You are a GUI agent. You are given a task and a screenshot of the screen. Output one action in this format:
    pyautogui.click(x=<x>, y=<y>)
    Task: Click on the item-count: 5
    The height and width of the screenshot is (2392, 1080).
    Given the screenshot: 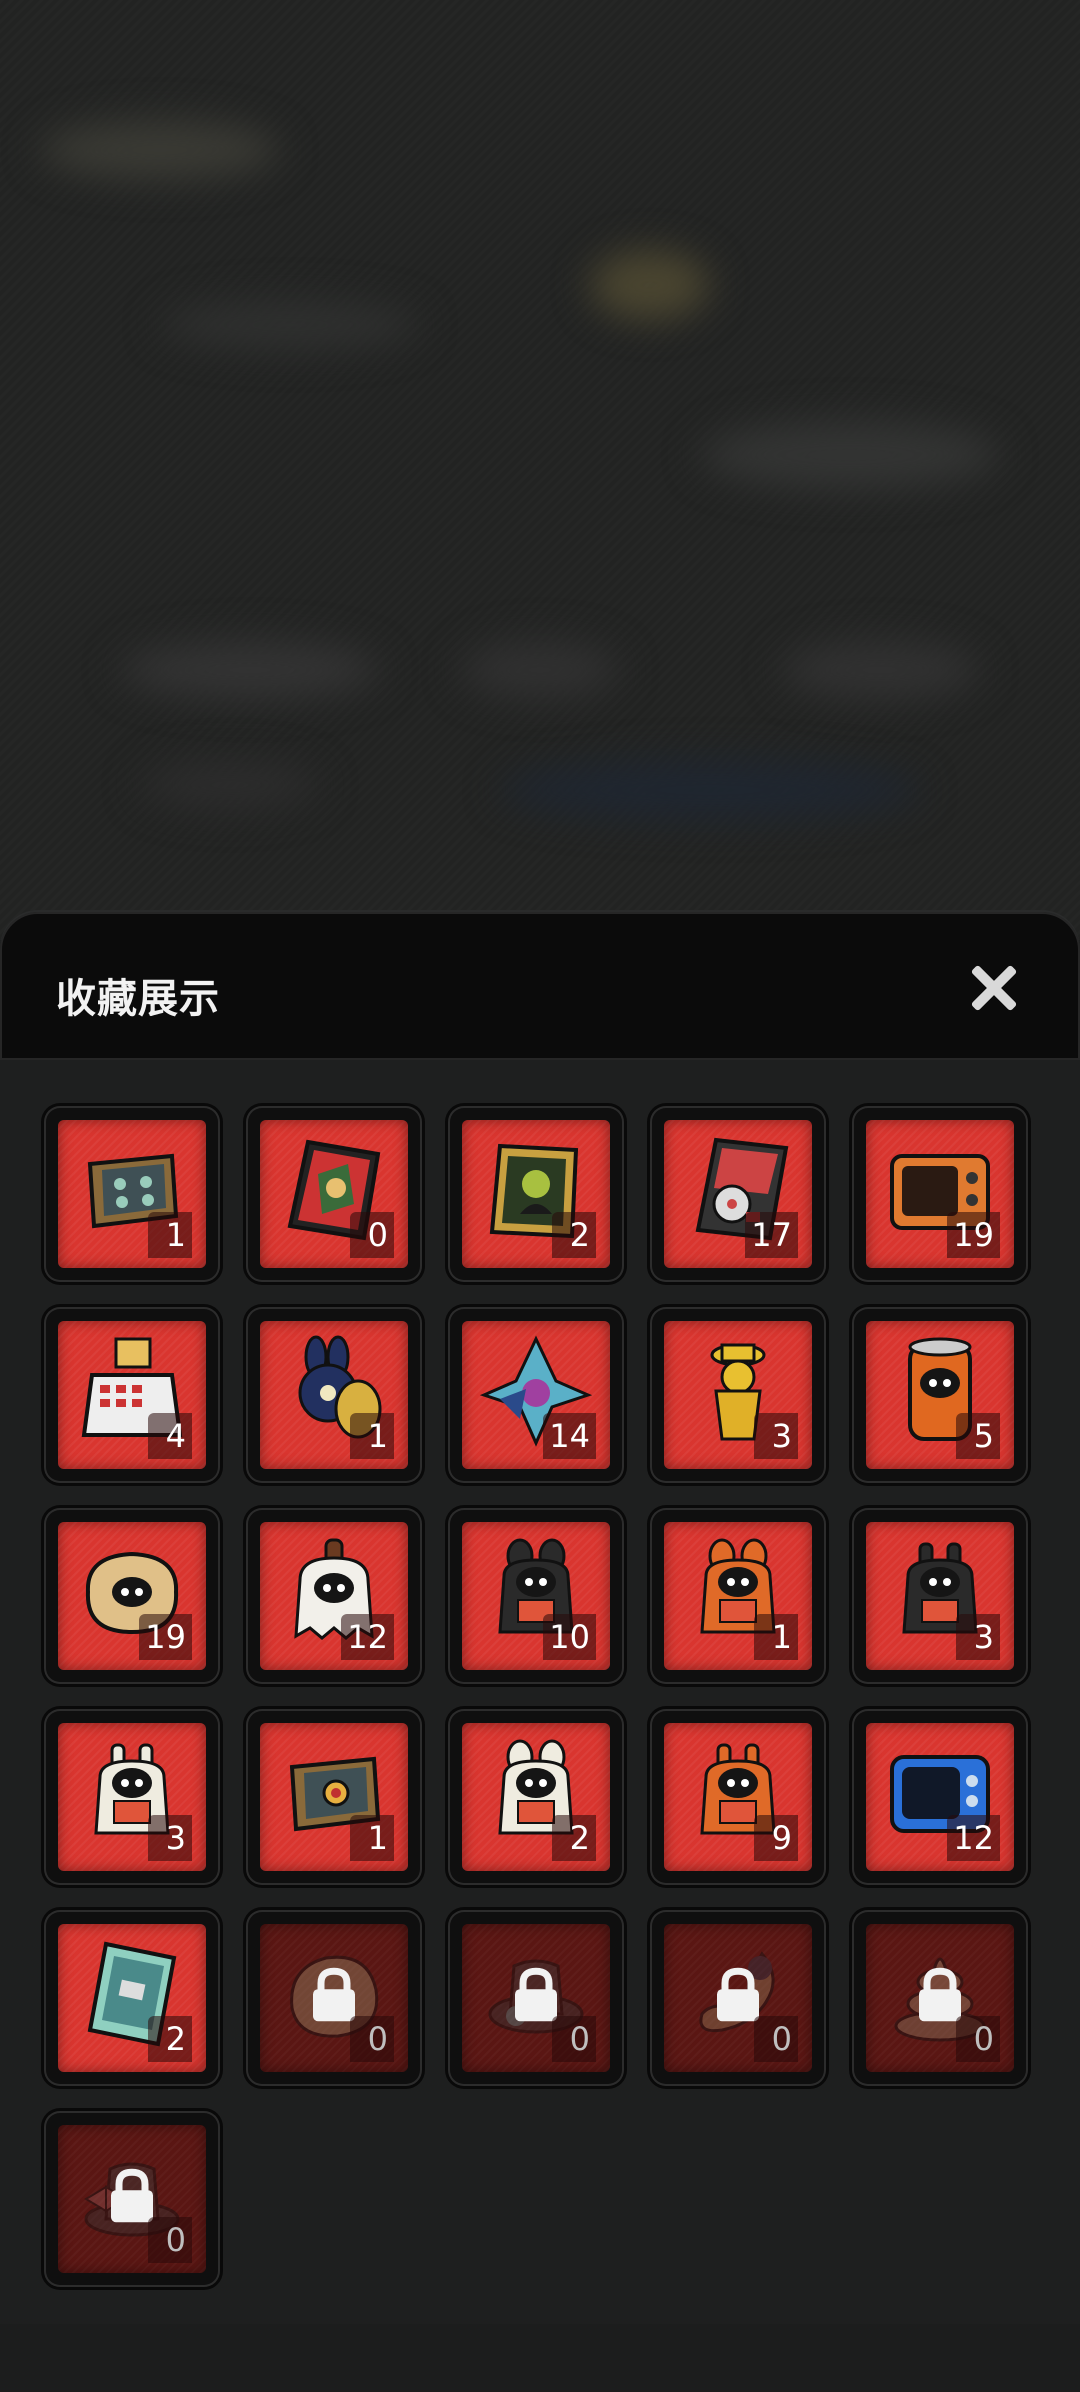 What is the action you would take?
    pyautogui.click(x=978, y=1436)
    